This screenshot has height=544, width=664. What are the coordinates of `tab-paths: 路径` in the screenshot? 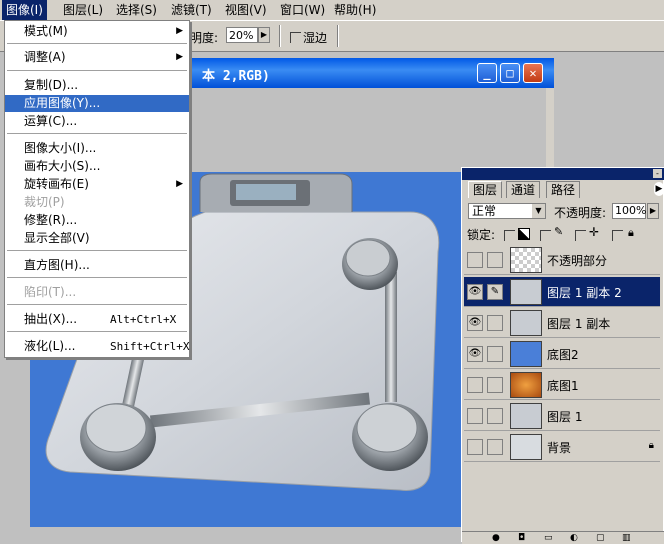 It's located at (563, 189).